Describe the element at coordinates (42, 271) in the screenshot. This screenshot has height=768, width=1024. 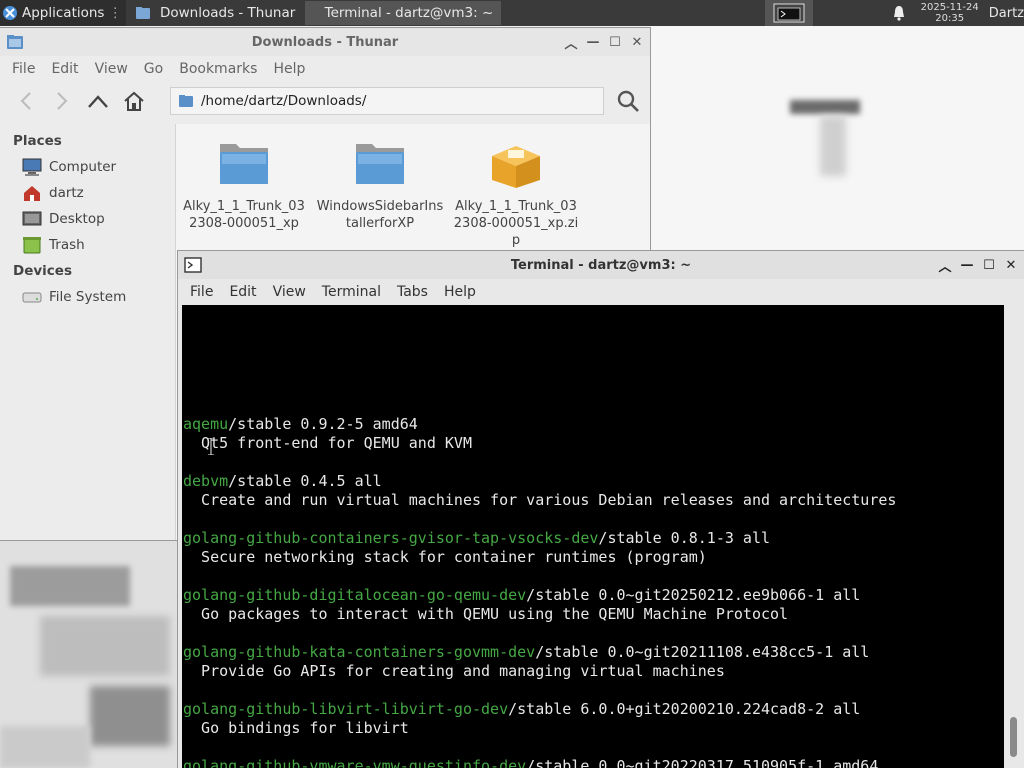
I see `devices-header: Devices` at that location.